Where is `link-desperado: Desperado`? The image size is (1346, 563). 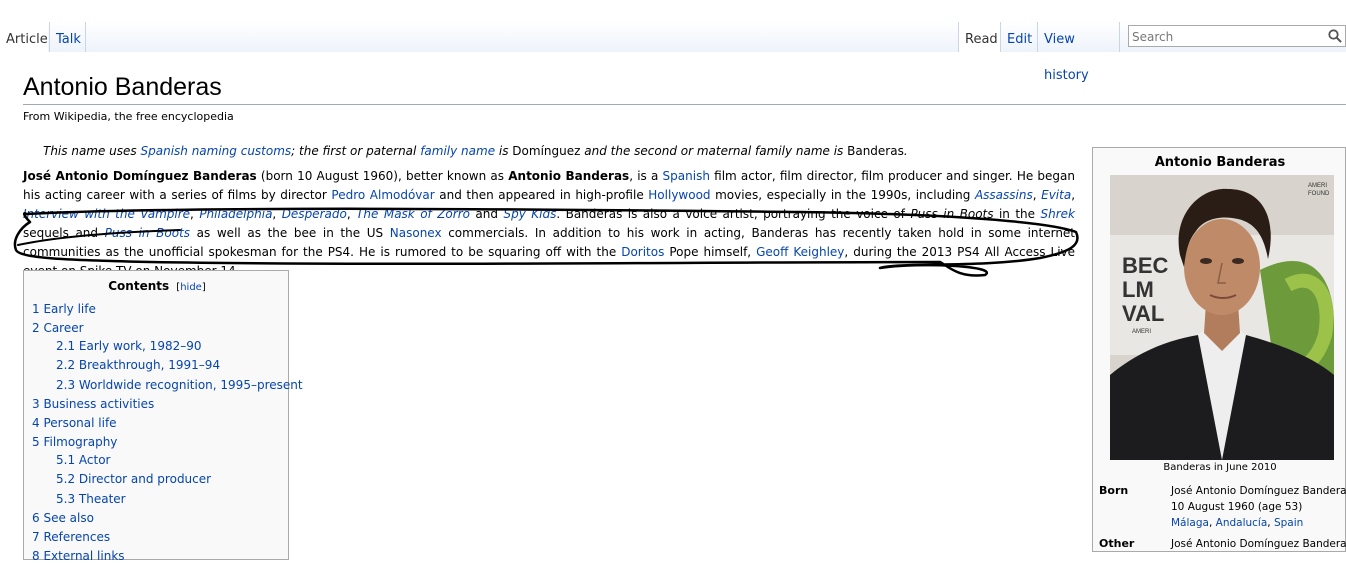 link-desperado: Desperado is located at coordinates (314, 214).